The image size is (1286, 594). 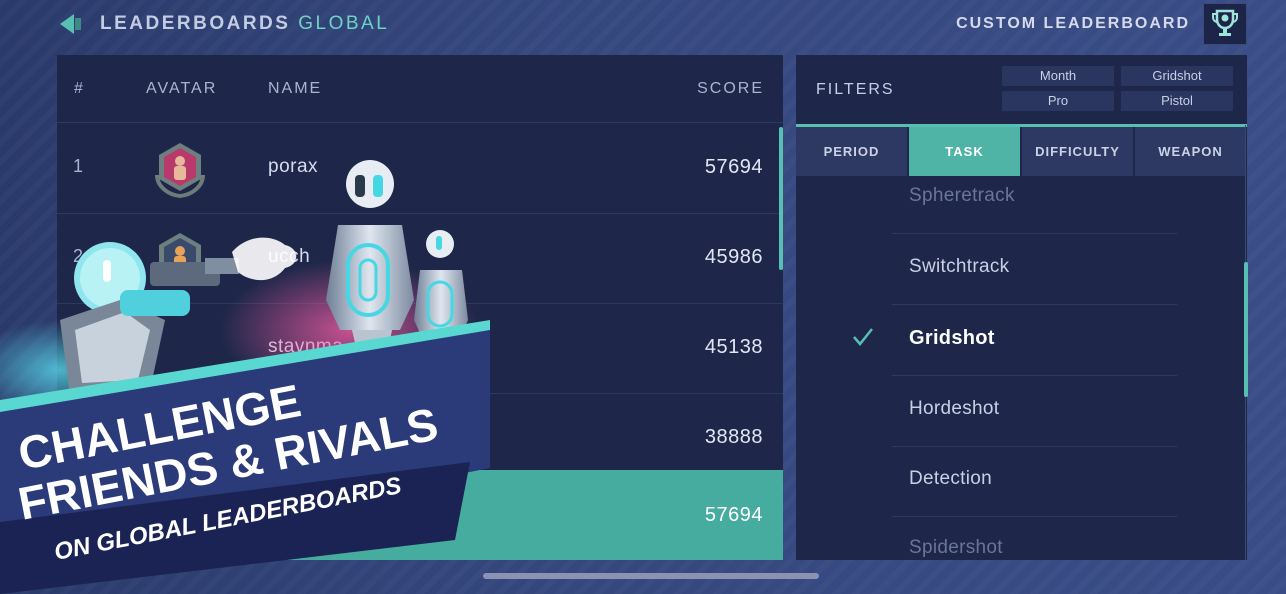 I want to click on column-rank: #, so click(x=79, y=88).